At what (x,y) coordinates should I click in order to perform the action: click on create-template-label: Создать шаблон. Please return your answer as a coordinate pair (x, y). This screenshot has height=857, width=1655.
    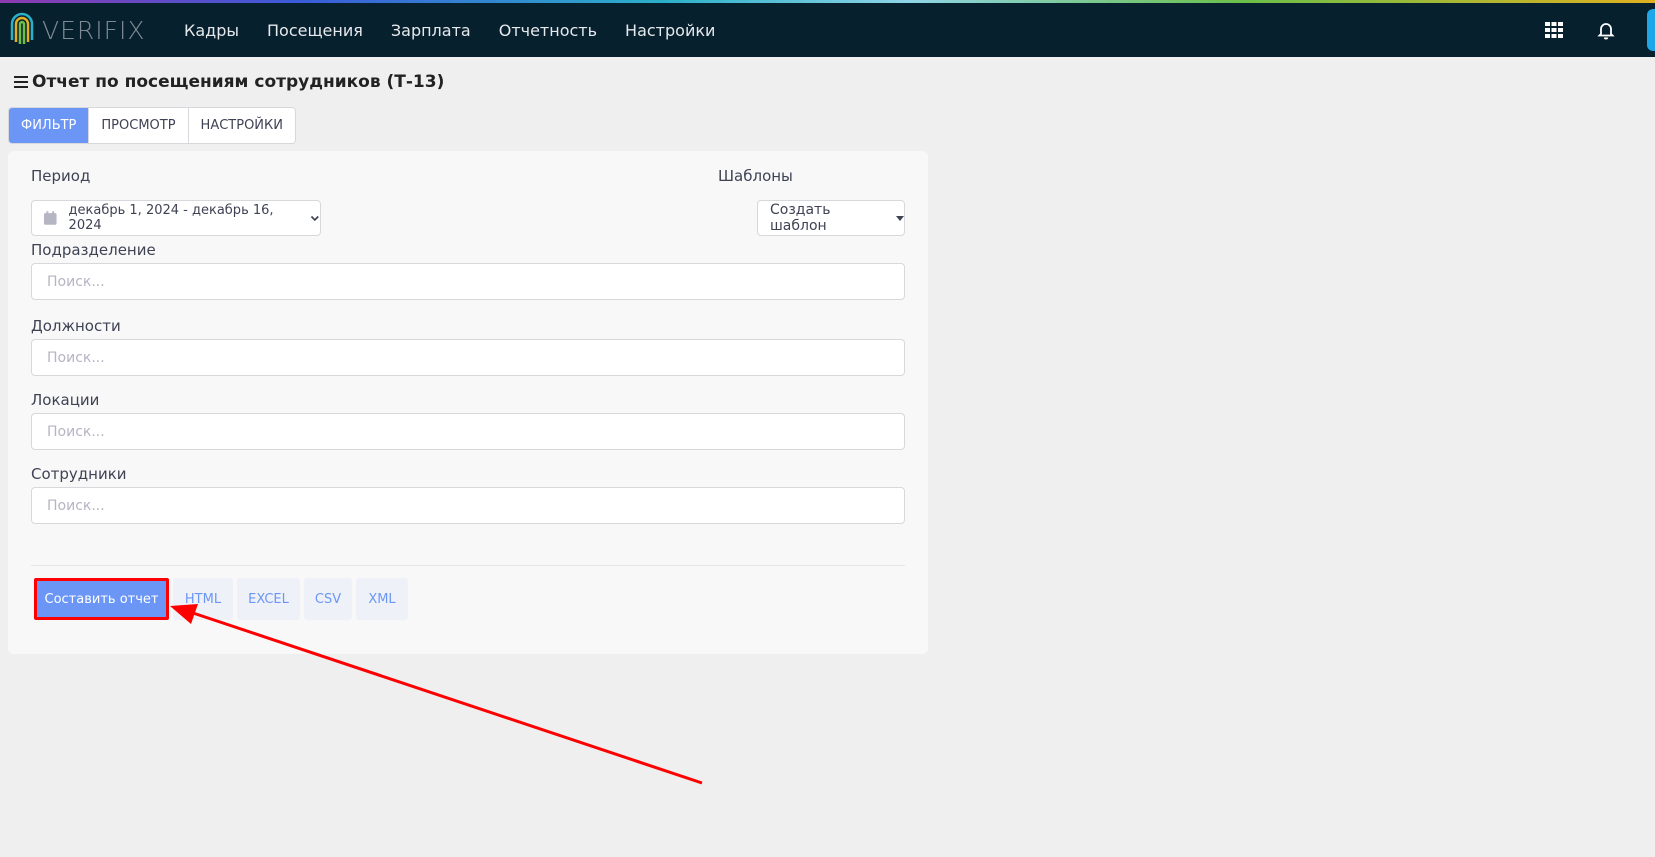
    Looking at the image, I should click on (800, 218).